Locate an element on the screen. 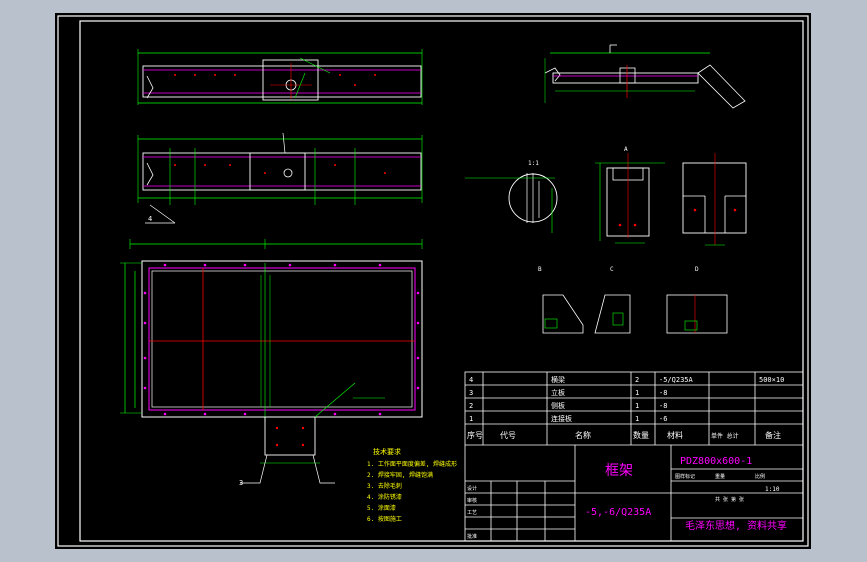  label-part-4: 4 is located at coordinates (150, 219).